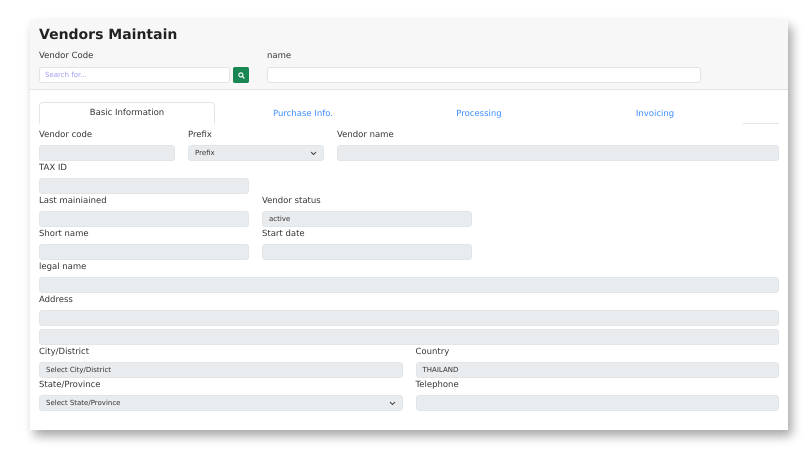 The image size is (808, 450). What do you see at coordinates (64, 234) in the screenshot?
I see `field-label: Short name` at bounding box center [64, 234].